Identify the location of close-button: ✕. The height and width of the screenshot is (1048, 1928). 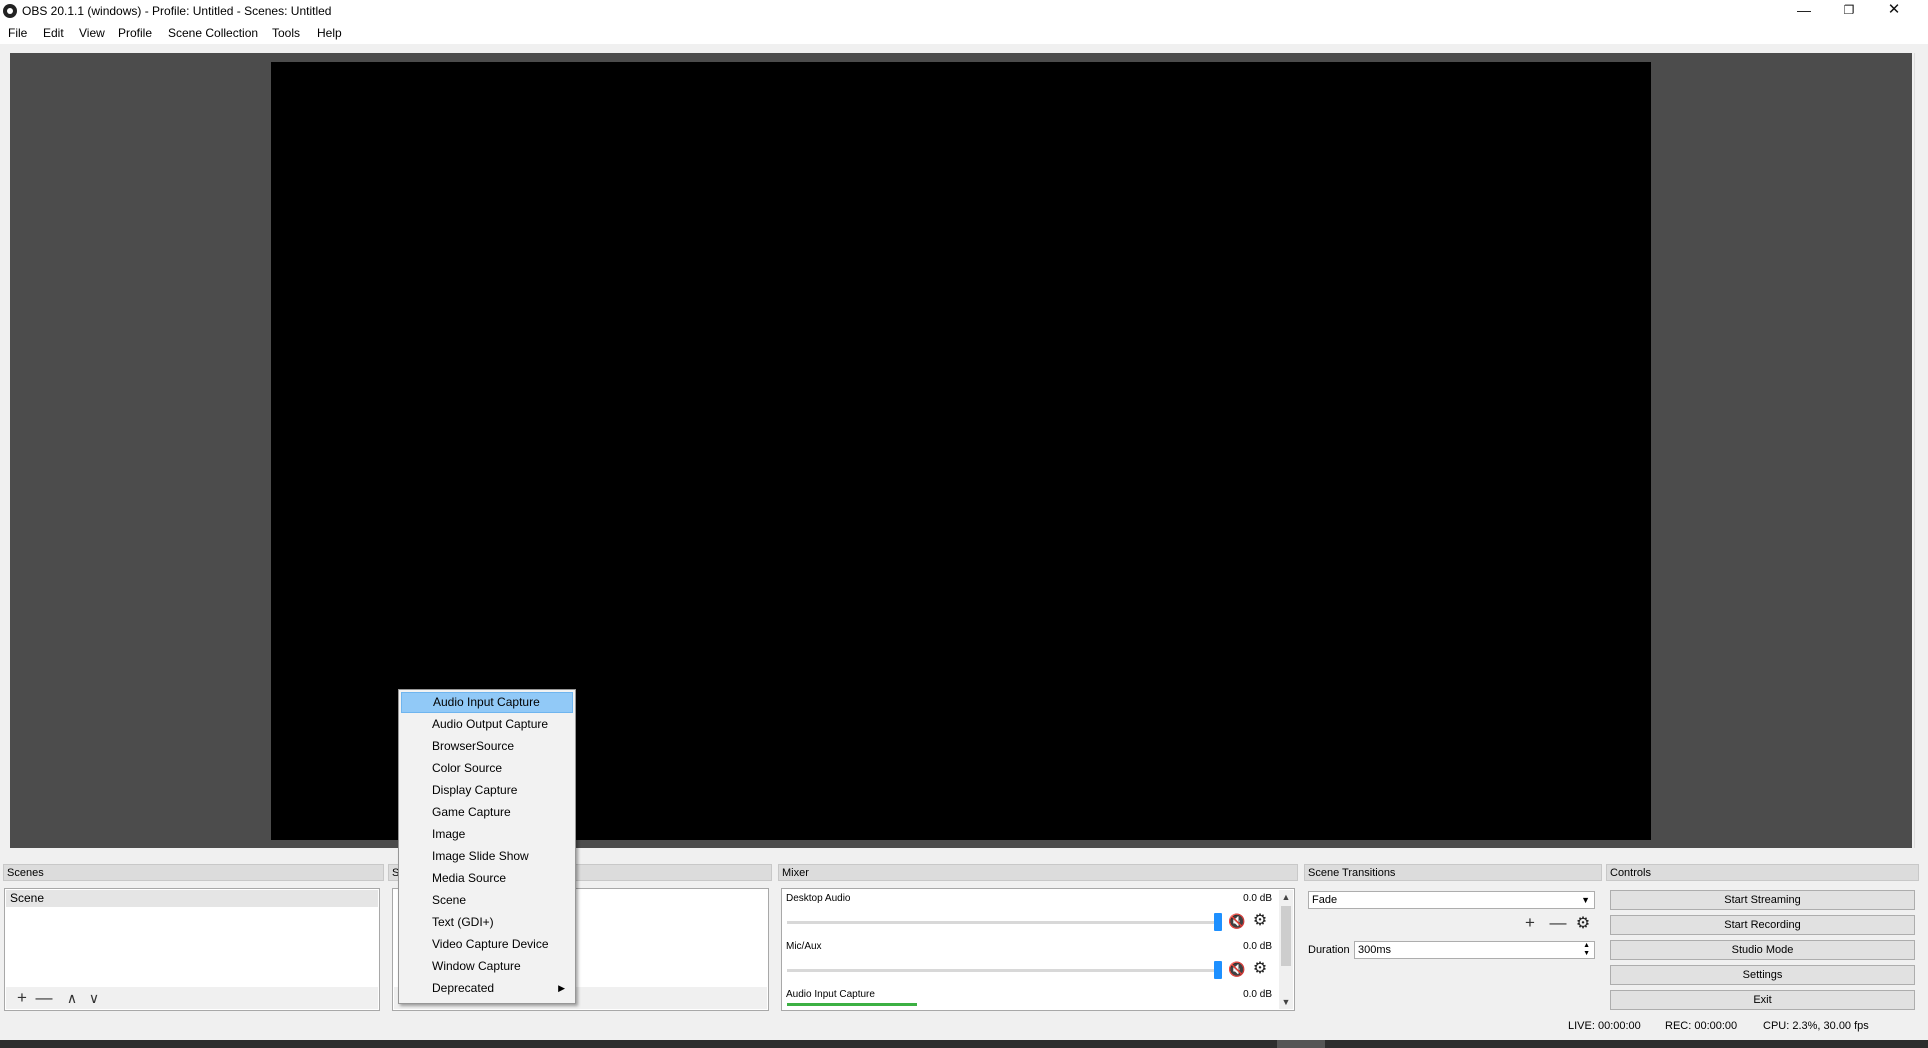
(1894, 11).